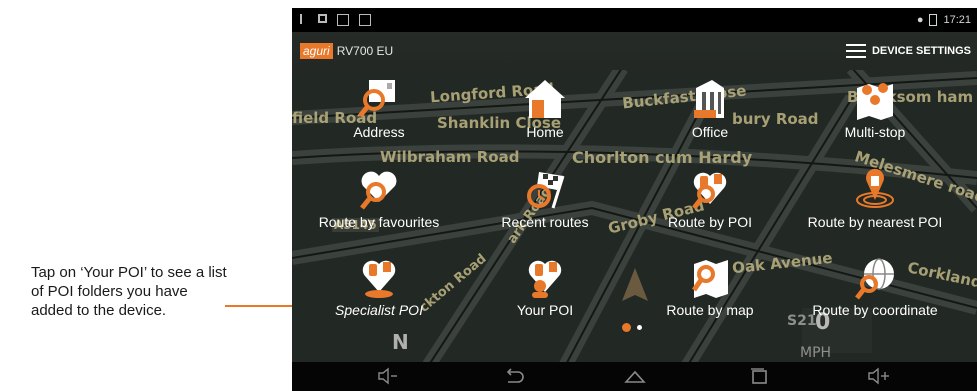 The image size is (977, 391). I want to click on menu-office: Office, so click(710, 109).